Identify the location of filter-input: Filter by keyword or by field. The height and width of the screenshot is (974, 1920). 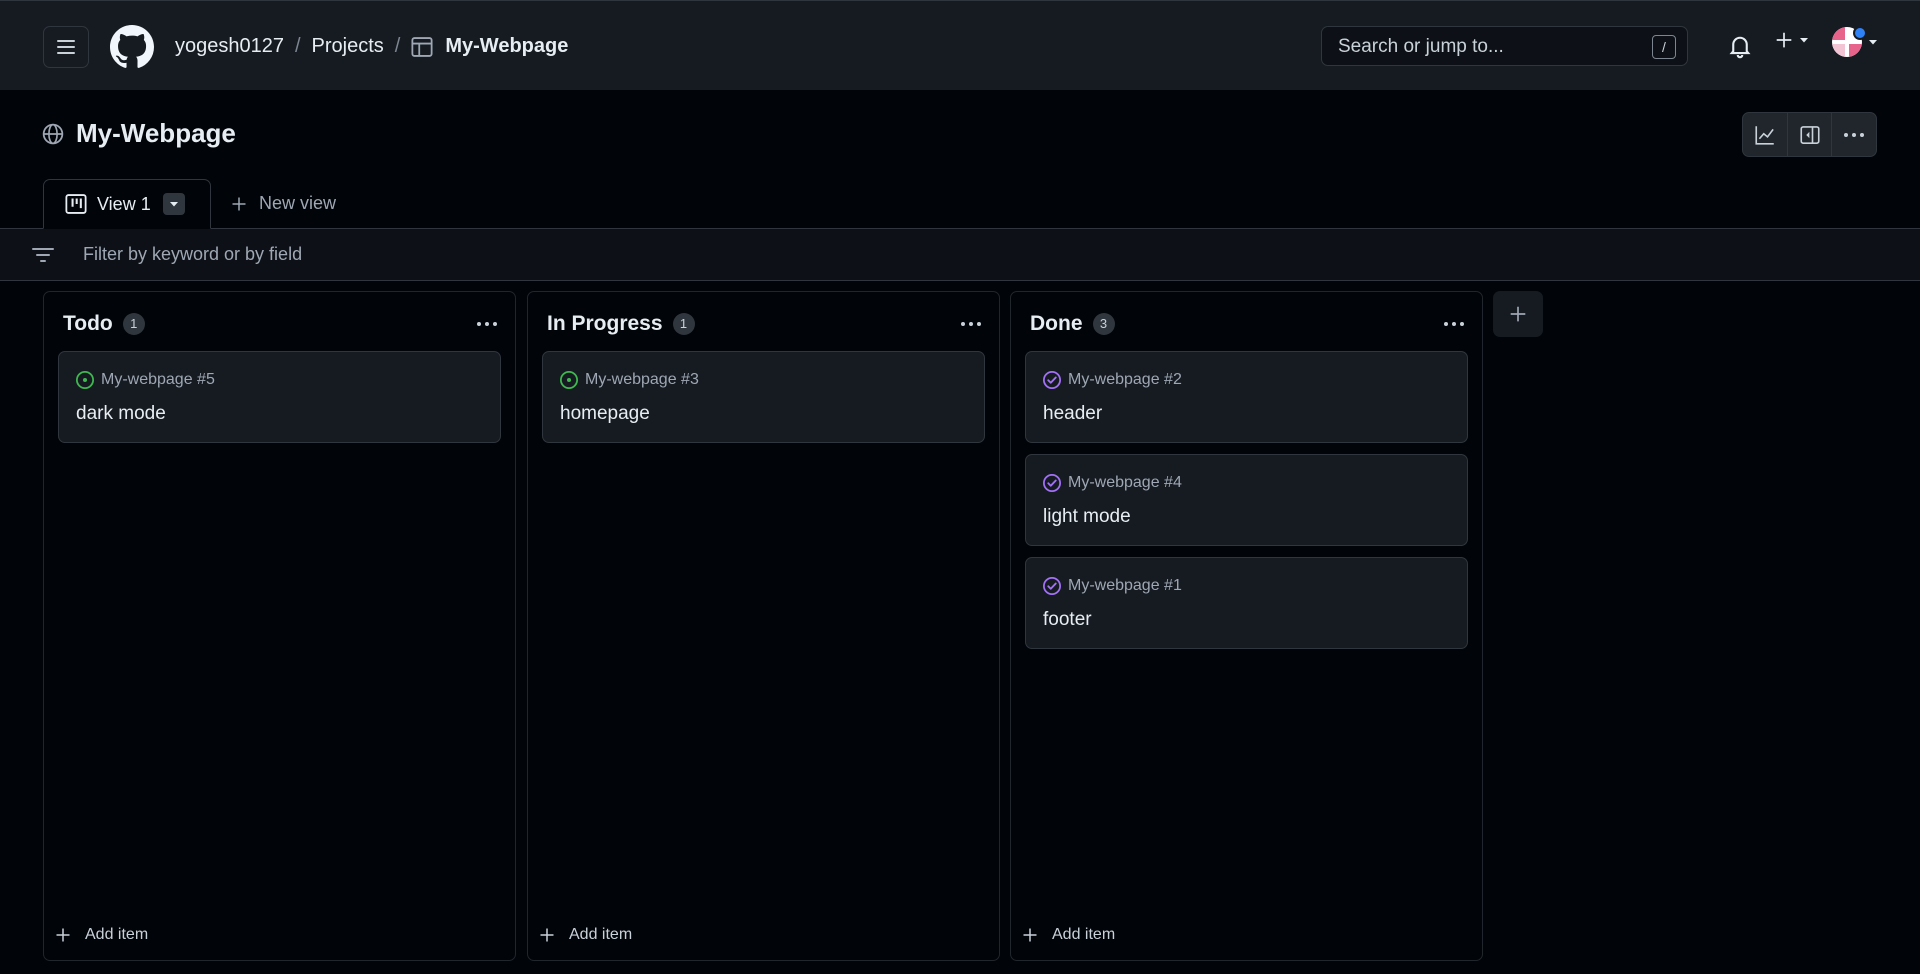
(192, 254).